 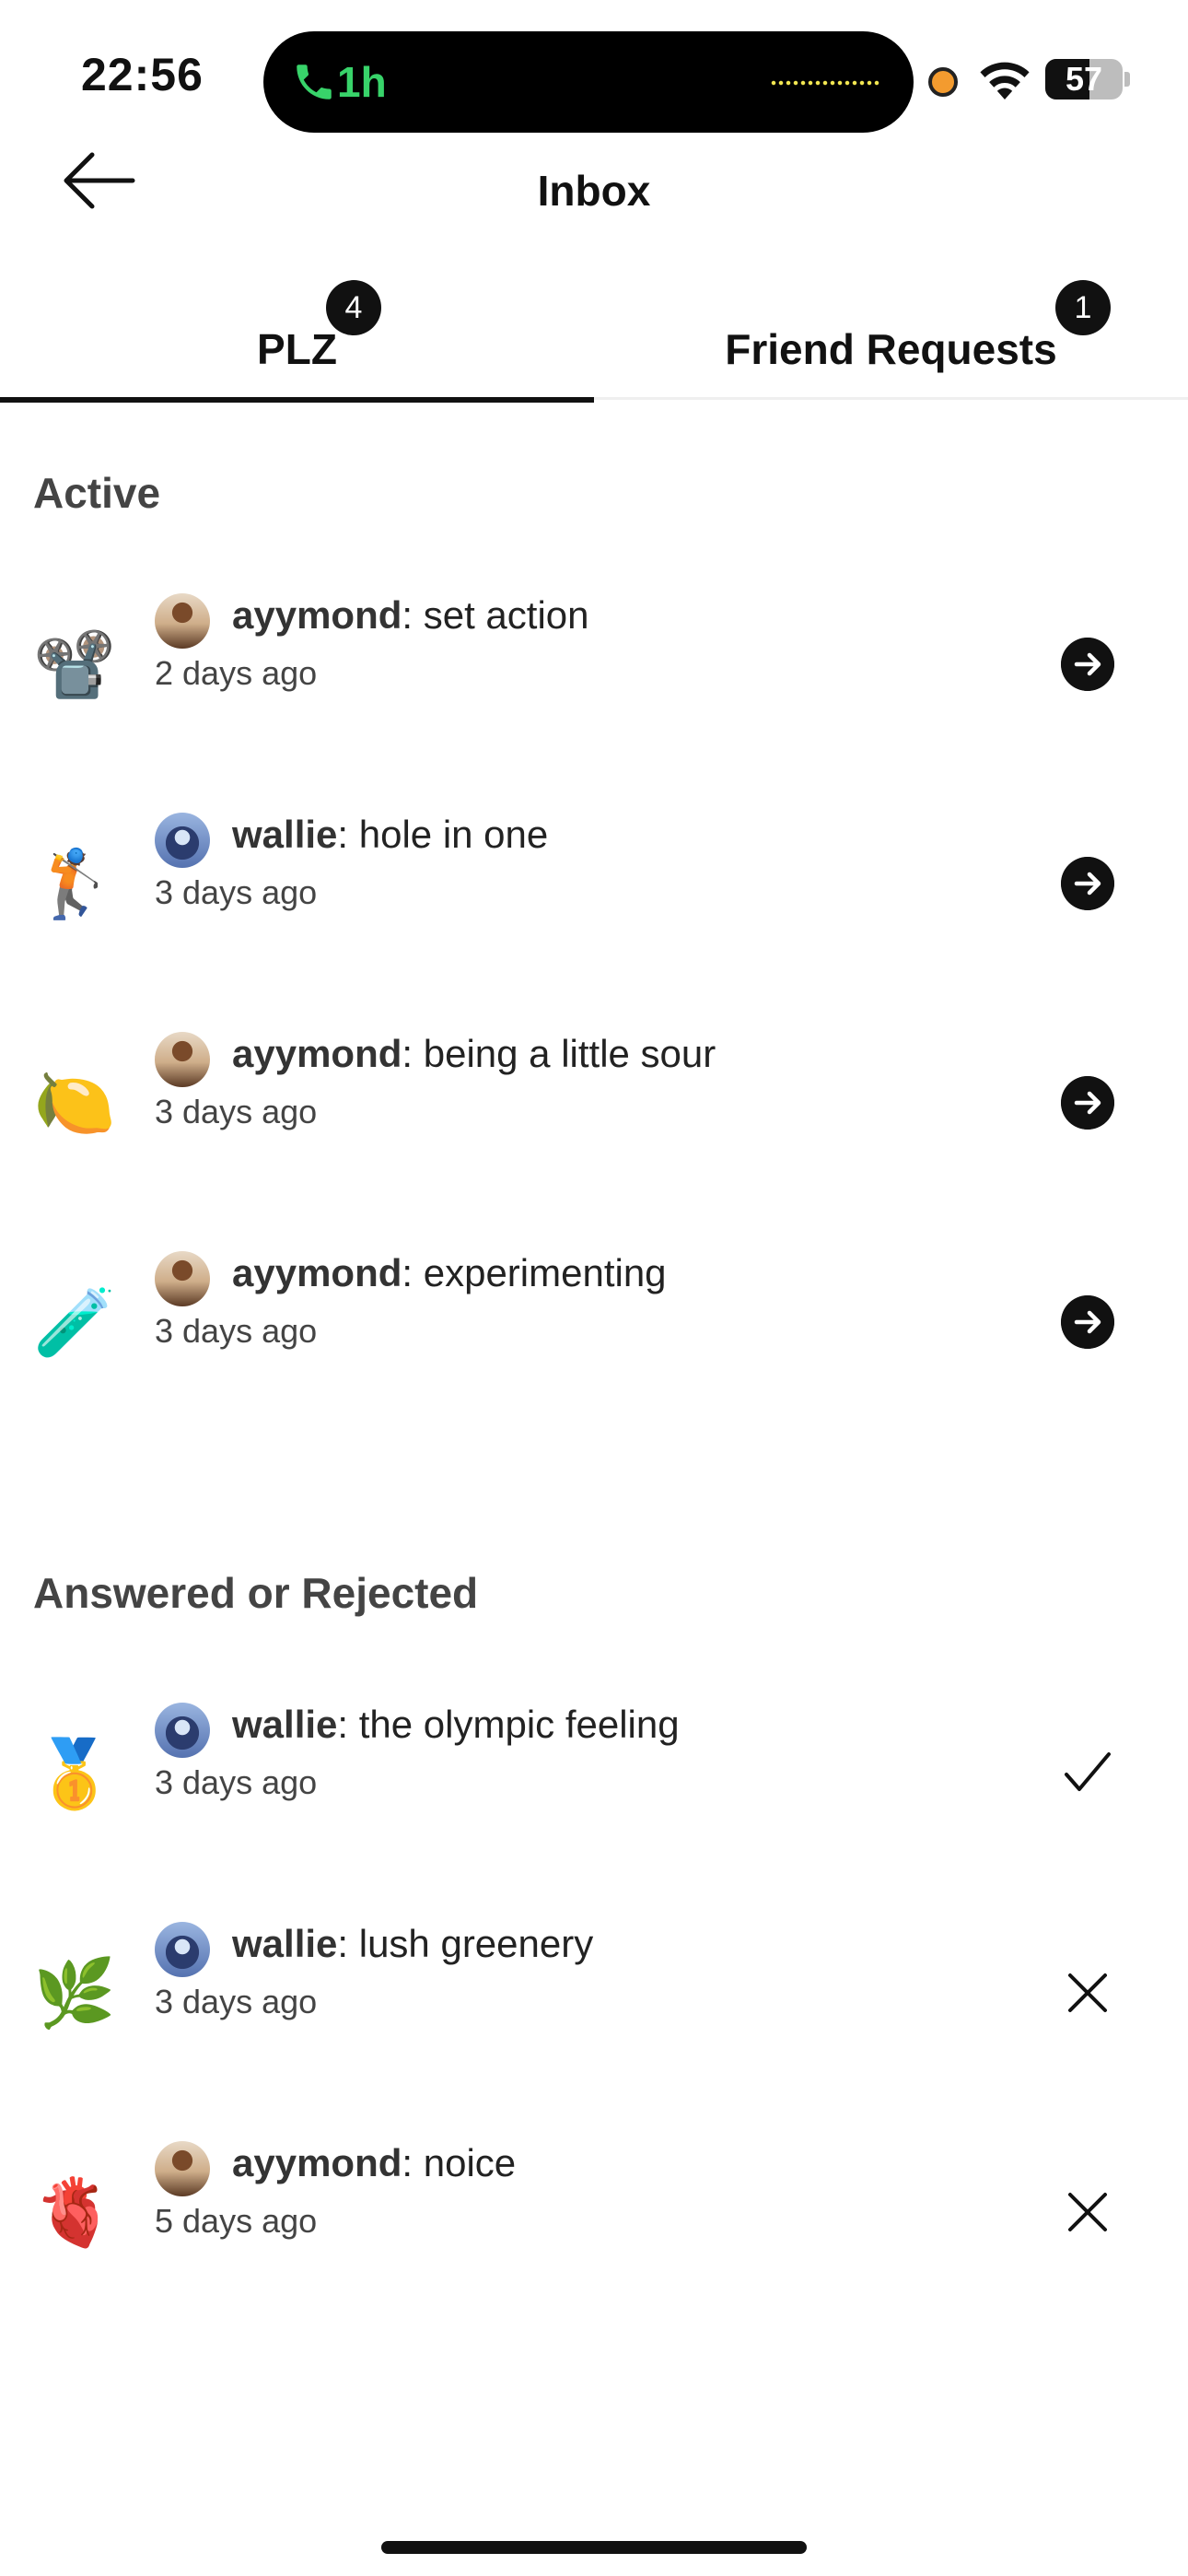 I want to click on item-message: wallie: hole in one, so click(x=390, y=835).